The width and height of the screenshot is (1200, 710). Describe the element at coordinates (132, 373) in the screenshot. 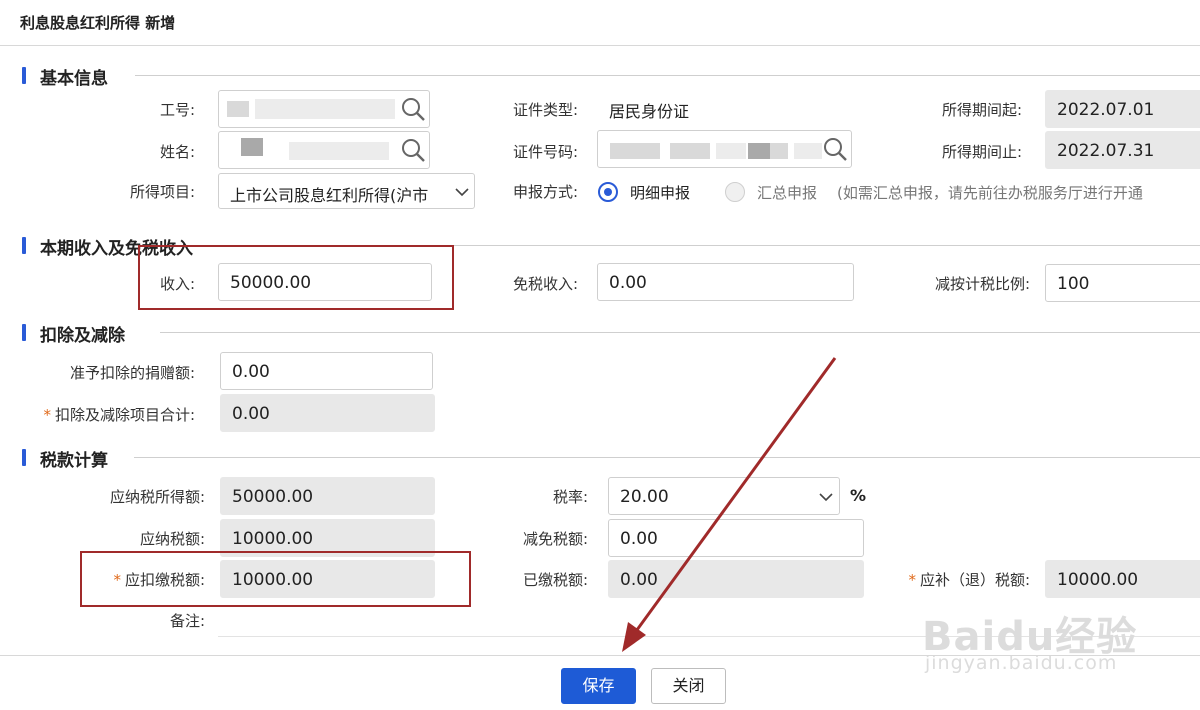

I see `donation-label: 准予扣除的捐赠额:` at that location.